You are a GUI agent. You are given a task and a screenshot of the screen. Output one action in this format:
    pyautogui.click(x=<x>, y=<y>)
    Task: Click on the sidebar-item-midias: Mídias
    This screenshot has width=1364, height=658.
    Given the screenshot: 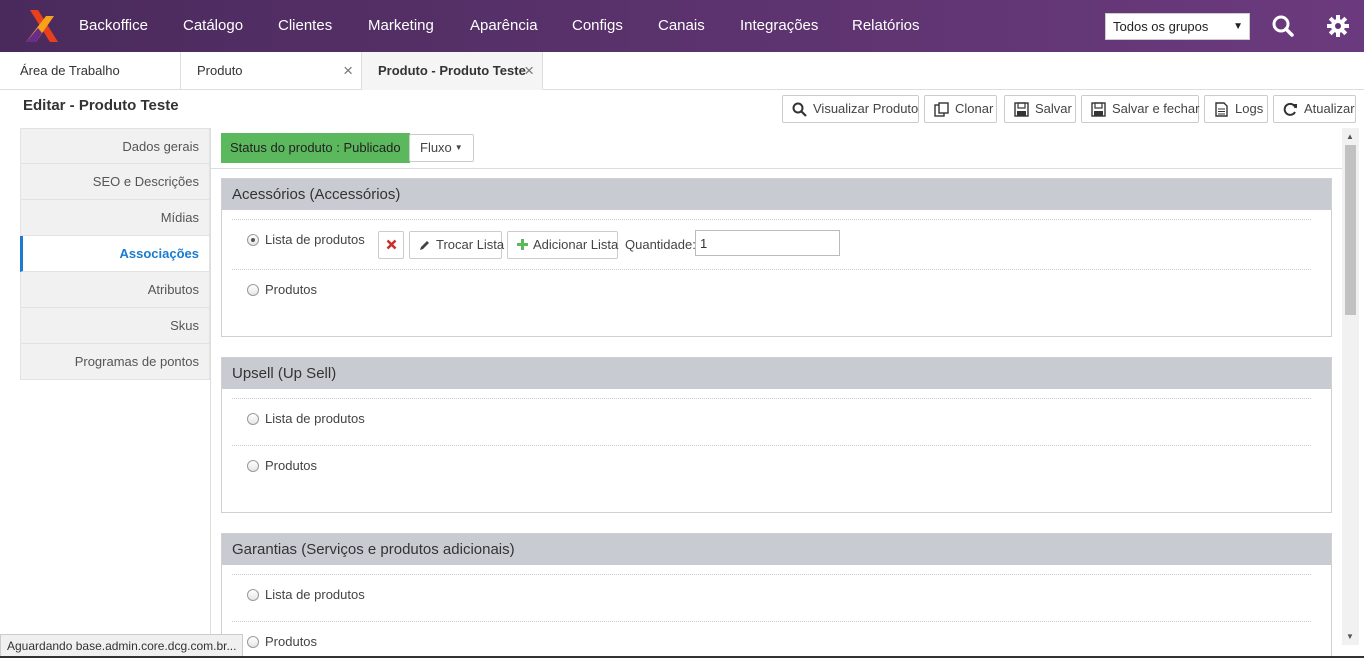 What is the action you would take?
    pyautogui.click(x=115, y=218)
    